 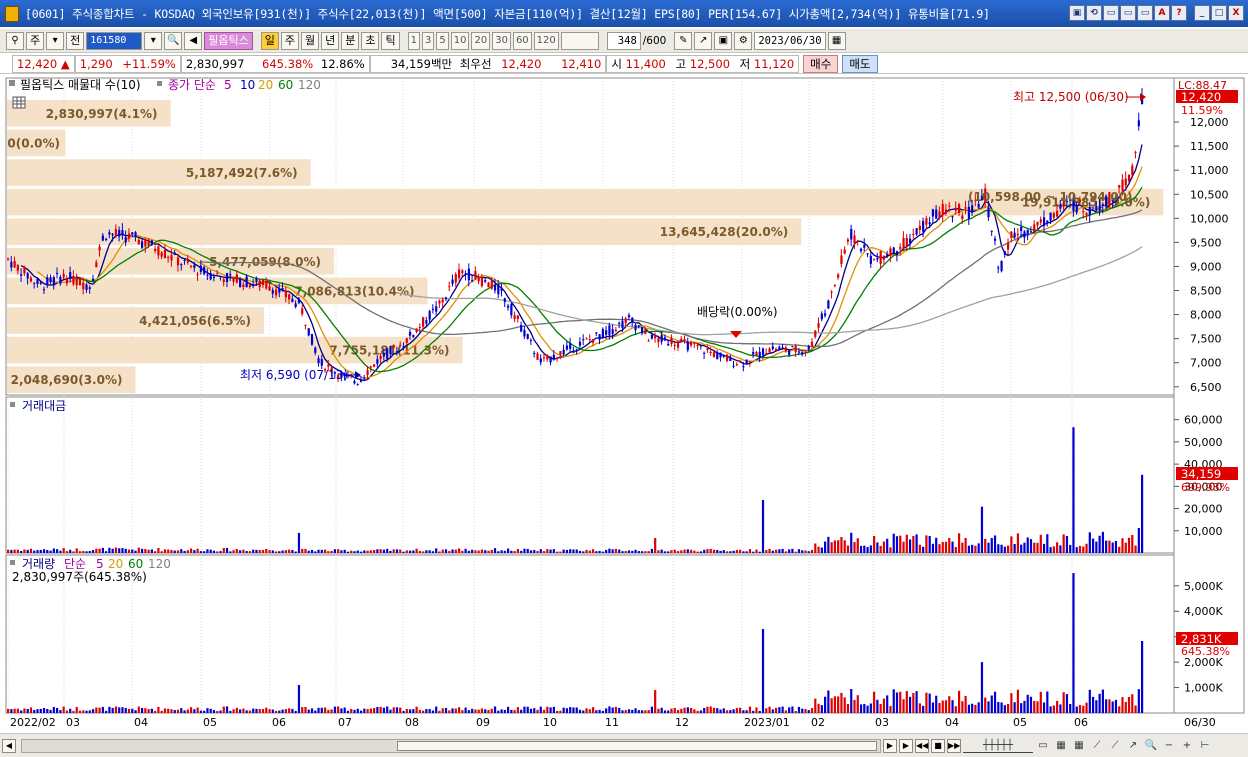 What do you see at coordinates (289, 40) in the screenshot?
I see `period-week: 주` at bounding box center [289, 40].